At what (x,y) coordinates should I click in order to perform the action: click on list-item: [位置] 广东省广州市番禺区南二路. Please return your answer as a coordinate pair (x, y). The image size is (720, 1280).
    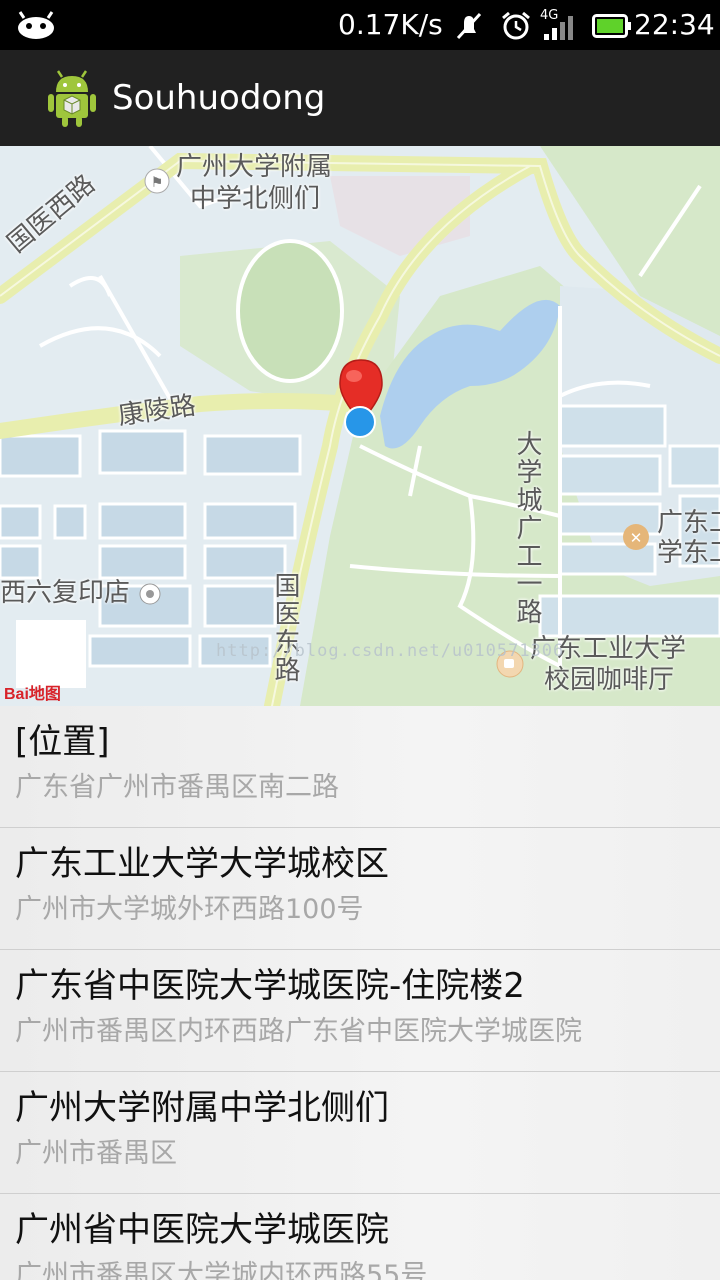
    Looking at the image, I should click on (360, 767).